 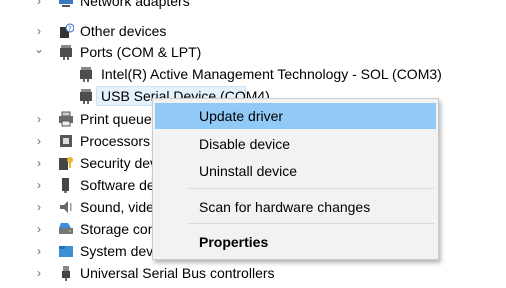 I want to click on menu-item-uninstall-device: Uninstall device, so click(x=295, y=171).